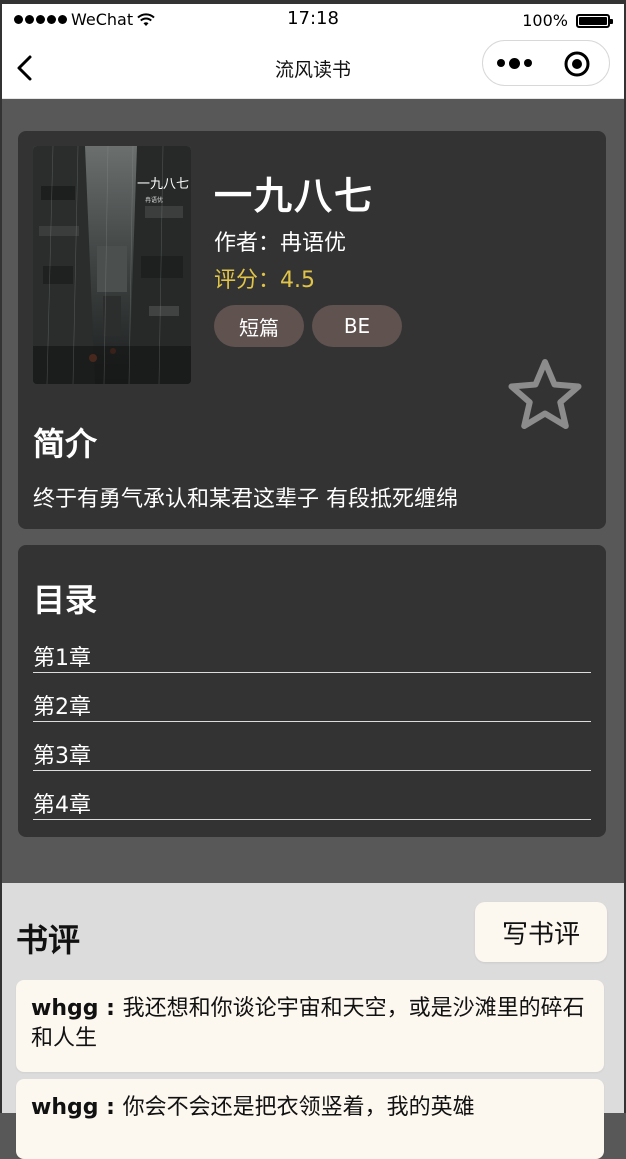 This screenshot has width=626, height=1159. What do you see at coordinates (312, 707) in the screenshot?
I see `chapter-item: 第2章` at bounding box center [312, 707].